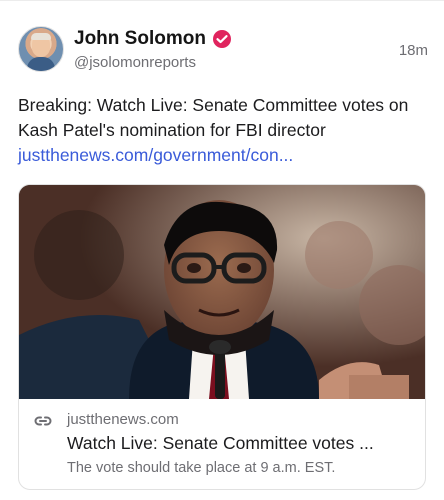  What do you see at coordinates (135, 62) in the screenshot?
I see `author-handle: @jsolomonreports` at bounding box center [135, 62].